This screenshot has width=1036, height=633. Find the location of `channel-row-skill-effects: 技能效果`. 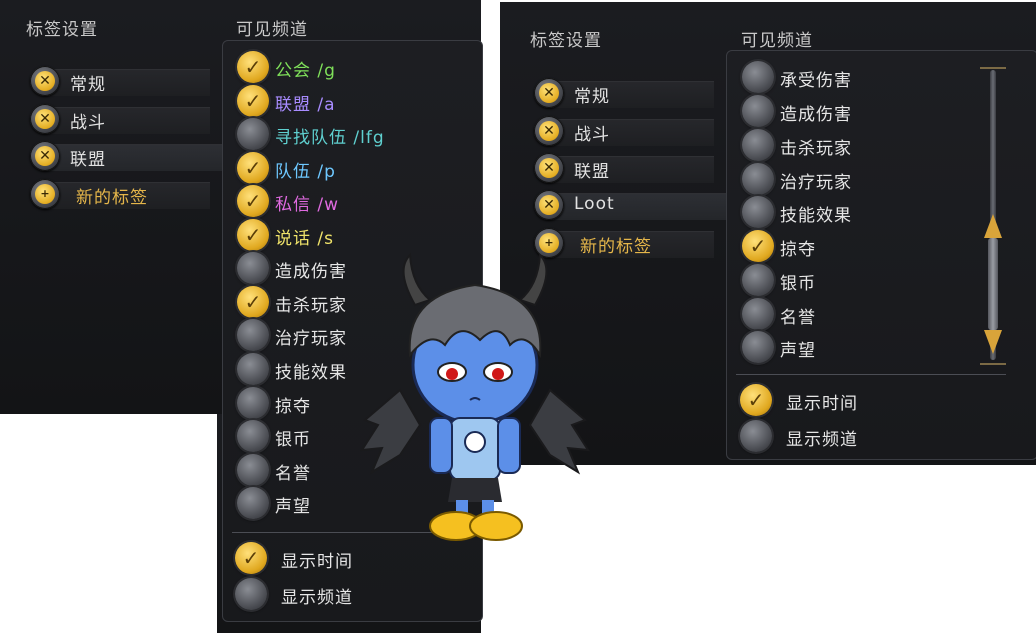

channel-row-skill-effects: 技能效果 is located at coordinates (842, 212).